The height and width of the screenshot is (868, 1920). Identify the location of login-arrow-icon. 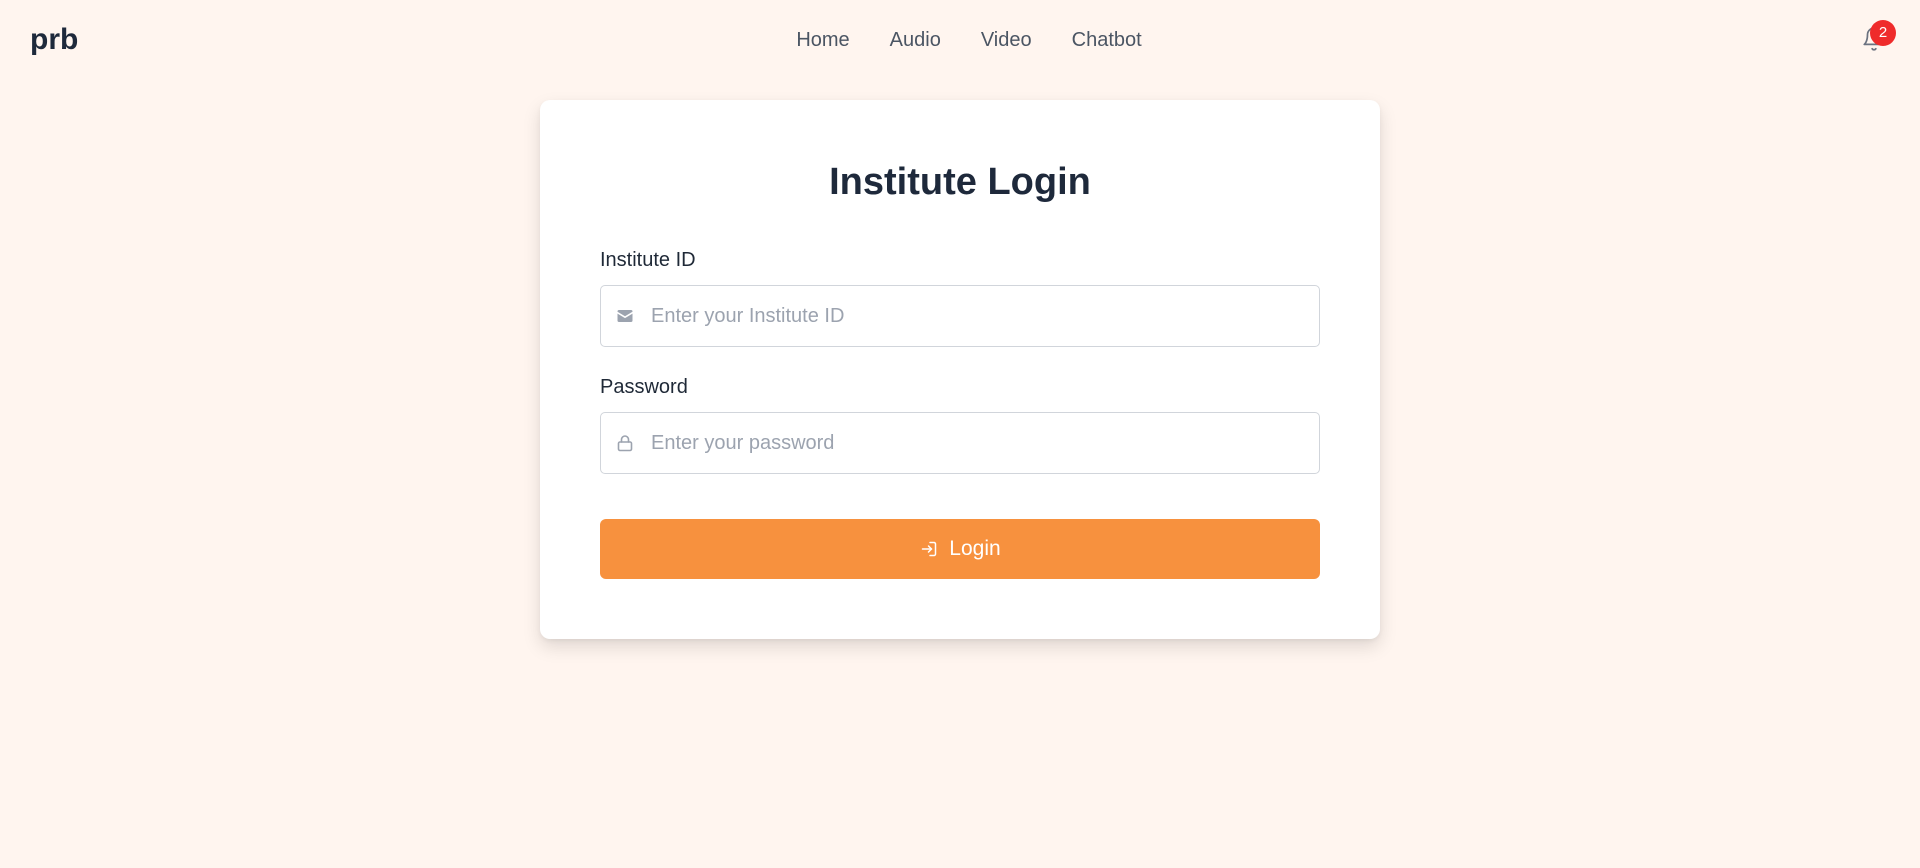
(929, 549).